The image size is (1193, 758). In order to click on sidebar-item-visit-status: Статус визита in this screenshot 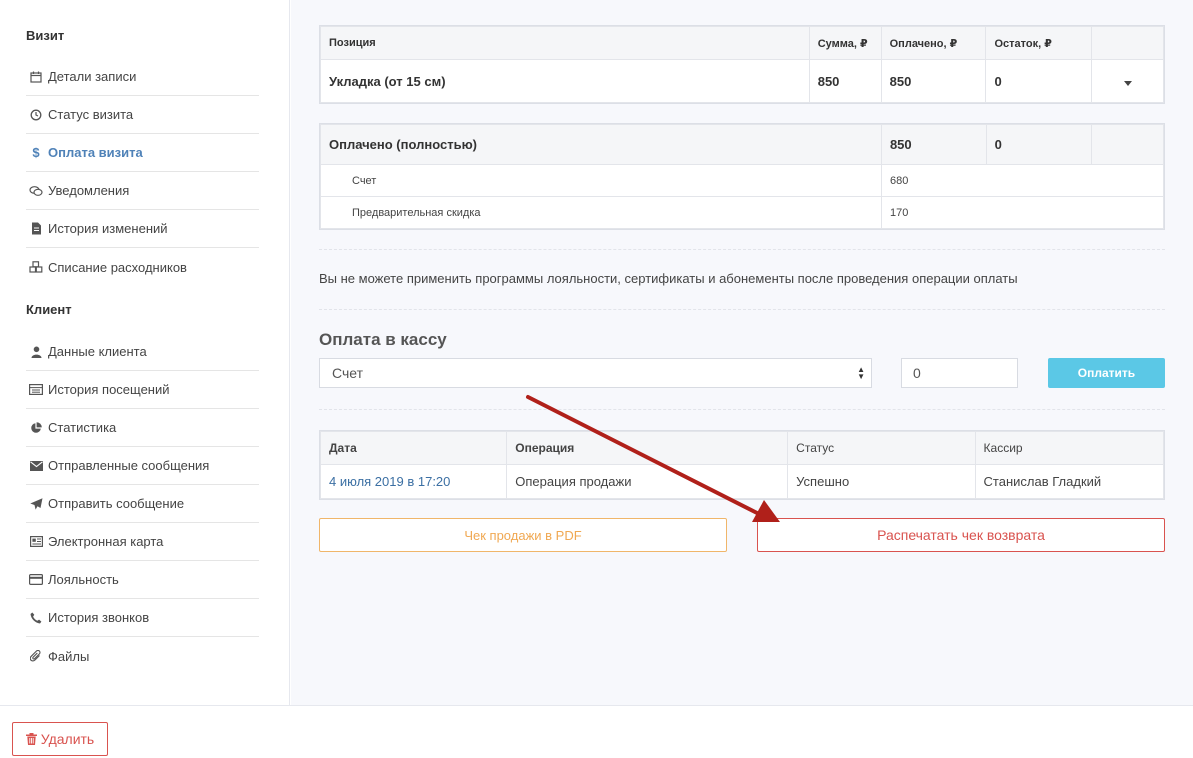, I will do `click(142, 115)`.